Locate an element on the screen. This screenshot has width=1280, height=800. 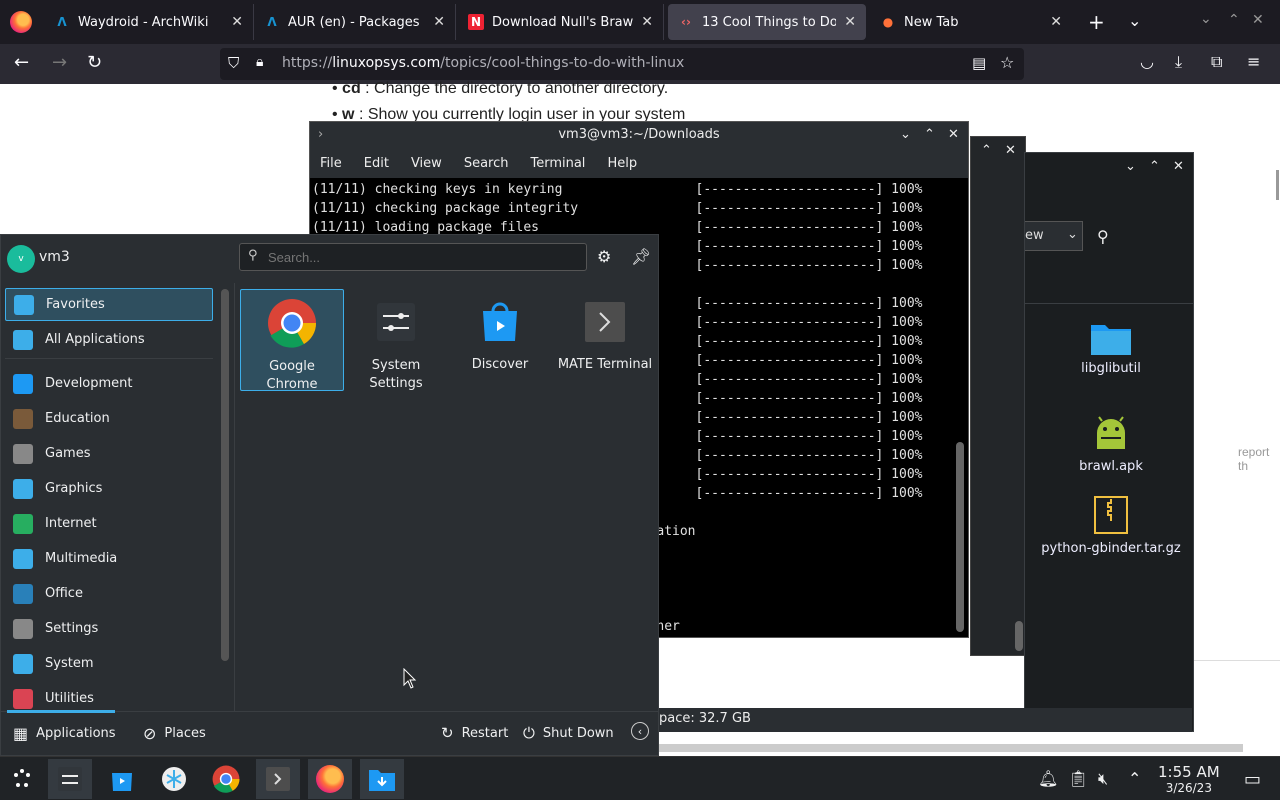
avatar: v is located at coordinates (21, 259).